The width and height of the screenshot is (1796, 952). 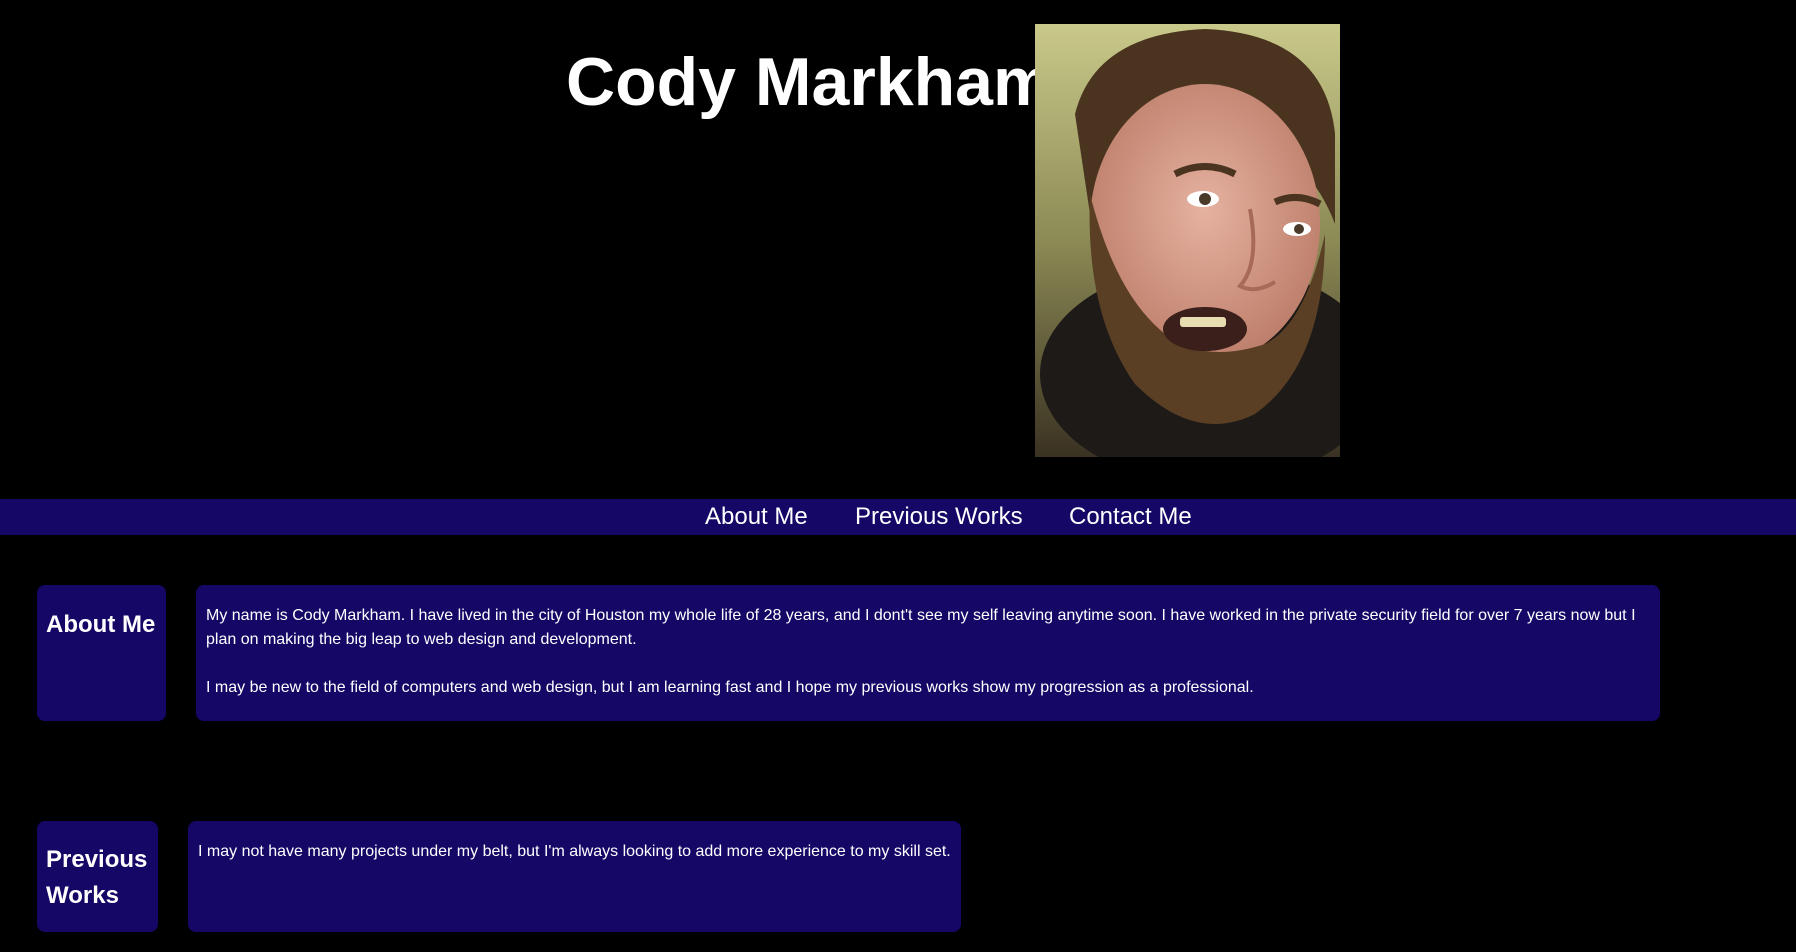 I want to click on nav-link-contact-me: Contact Me, so click(x=1130, y=517).